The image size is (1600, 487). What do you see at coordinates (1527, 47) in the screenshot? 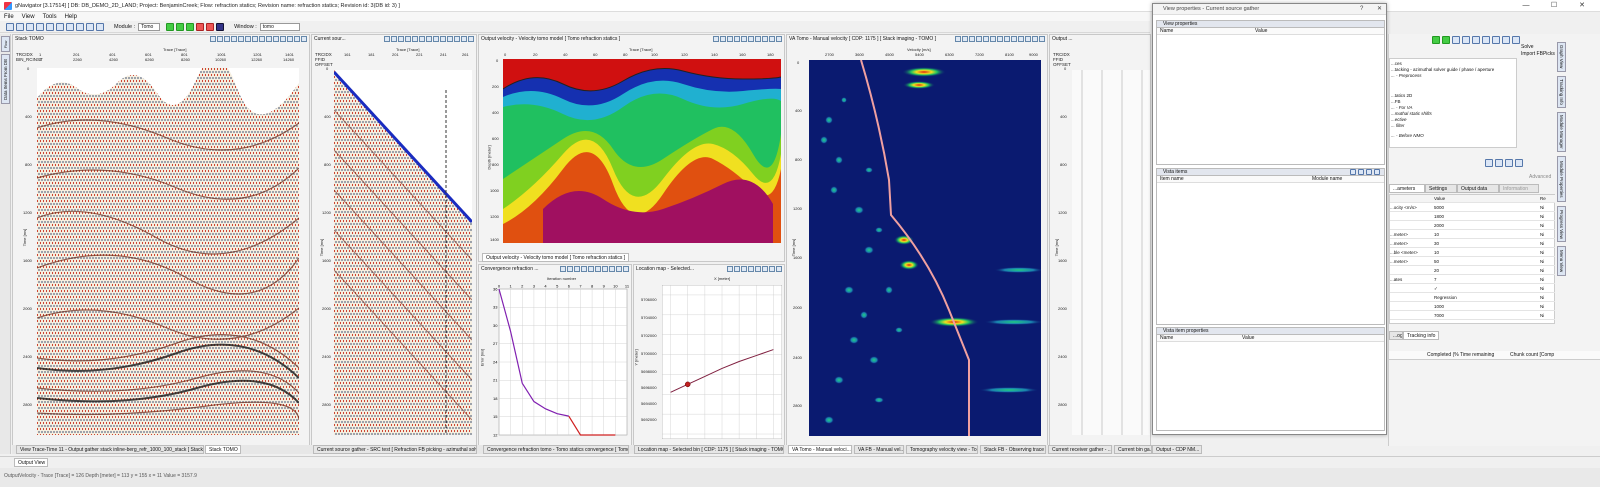
I see `menu-solve: Solve` at bounding box center [1527, 47].